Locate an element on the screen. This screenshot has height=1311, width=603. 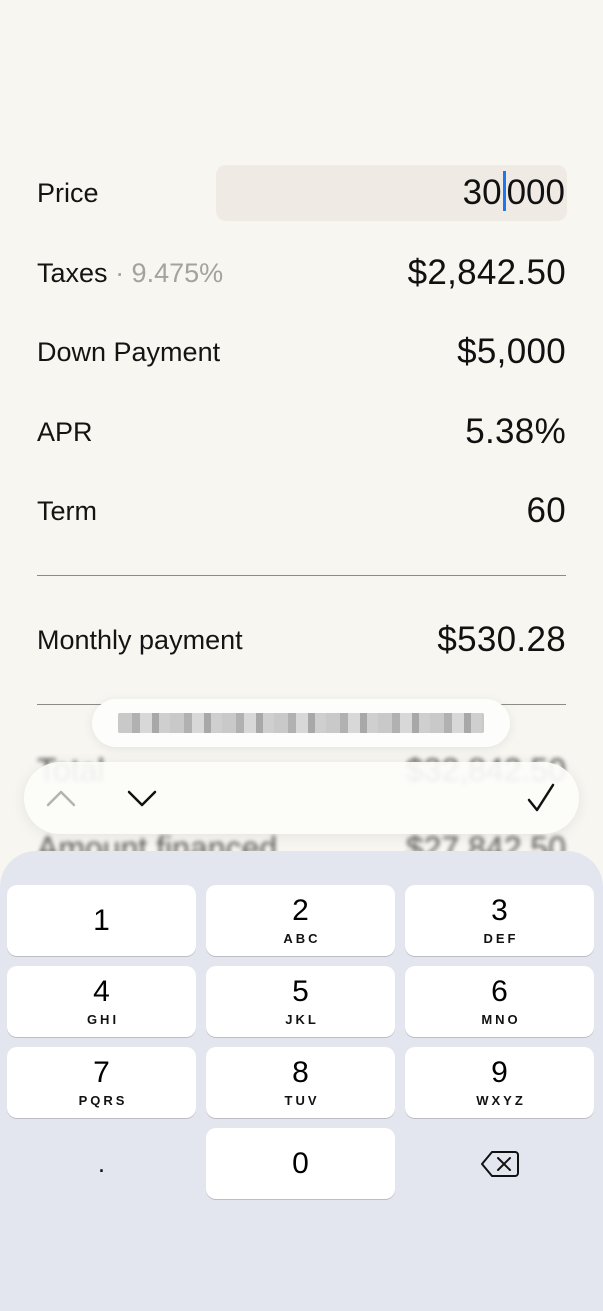
previous-field-button is located at coordinates (61, 798).